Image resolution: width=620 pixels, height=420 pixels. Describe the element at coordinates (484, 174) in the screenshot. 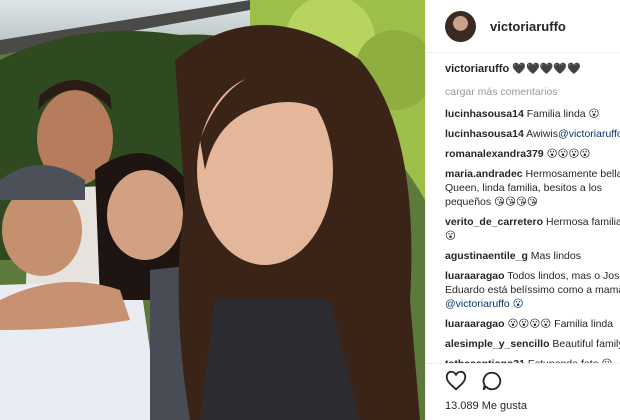

I see `comment-username: maria.andradec` at that location.